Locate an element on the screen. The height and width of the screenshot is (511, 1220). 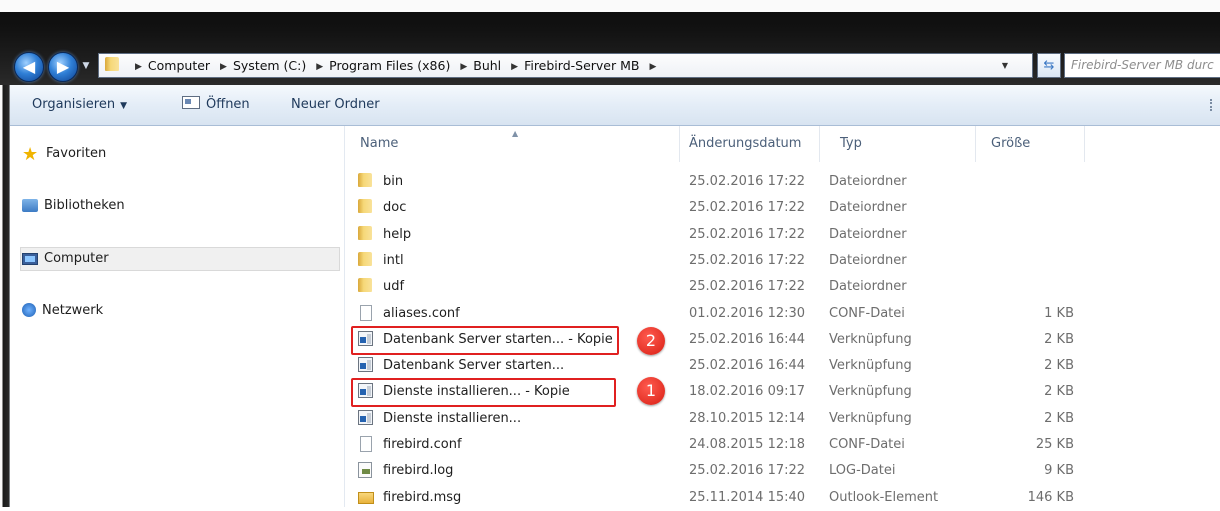
chevron-down-icon: ▼ is located at coordinates (124, 106).